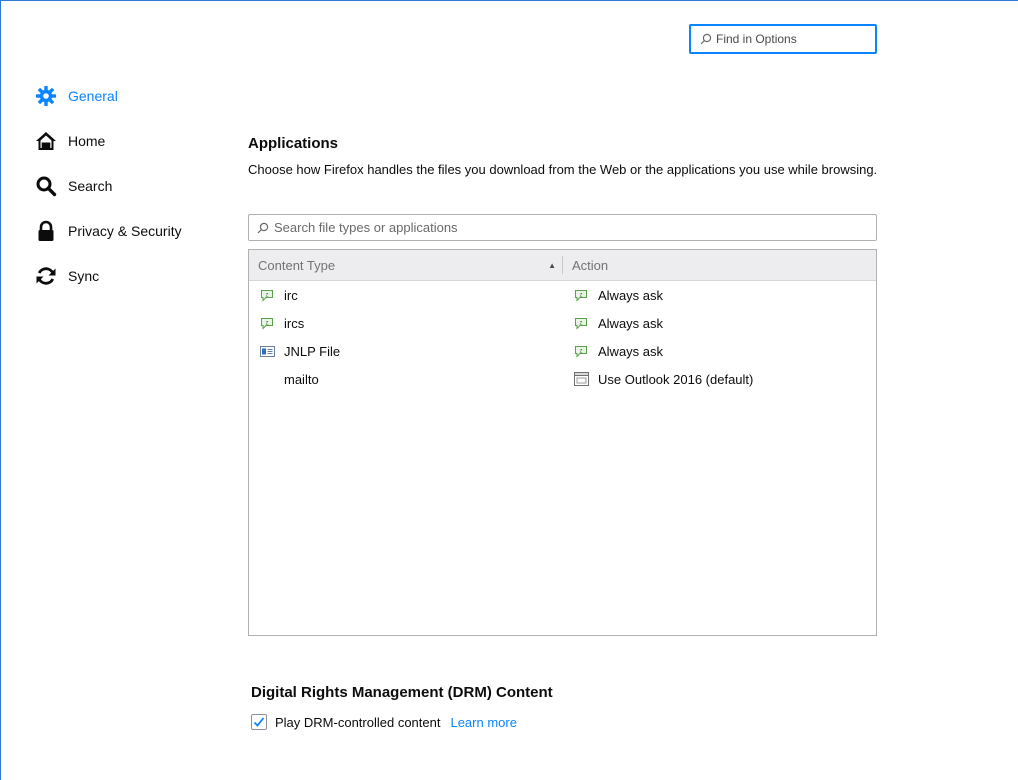 This screenshot has width=1018, height=780. What do you see at coordinates (756, 39) in the screenshot?
I see `find-in-options-placeholder: Find in Options` at bounding box center [756, 39].